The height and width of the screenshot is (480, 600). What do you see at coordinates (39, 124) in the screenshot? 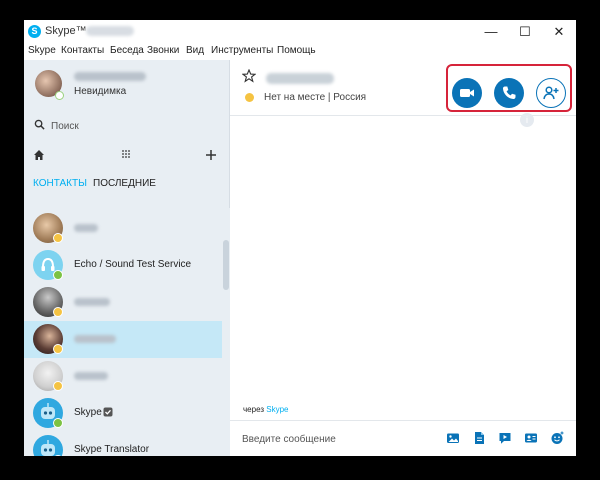
I see `search-icon` at bounding box center [39, 124].